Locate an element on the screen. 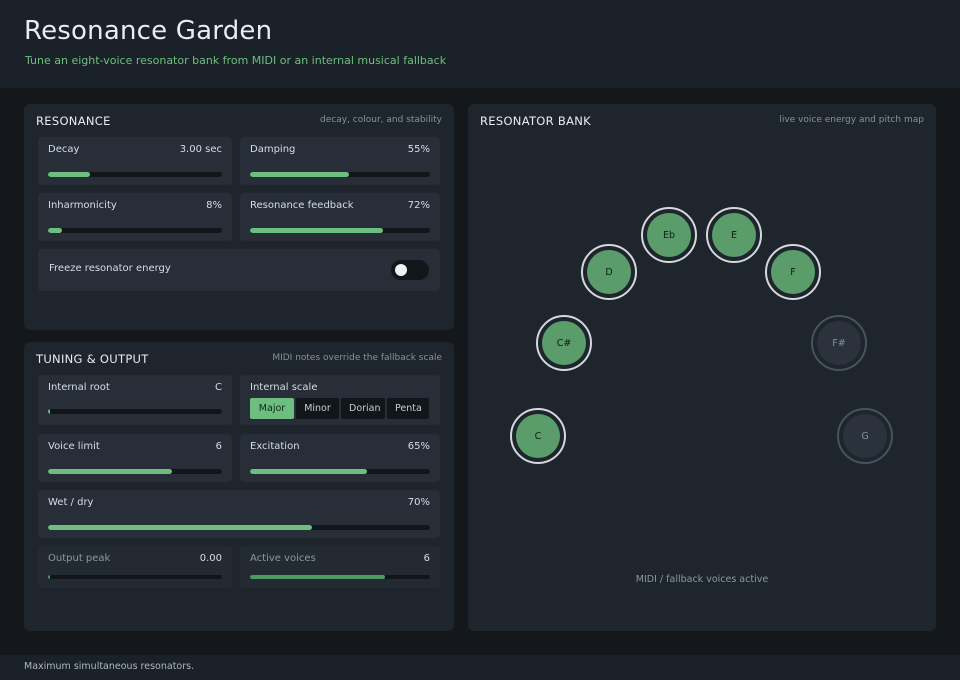 Image resolution: width=960 pixels, height=680 pixels. wet-dry-value: 70% is located at coordinates (418, 502).